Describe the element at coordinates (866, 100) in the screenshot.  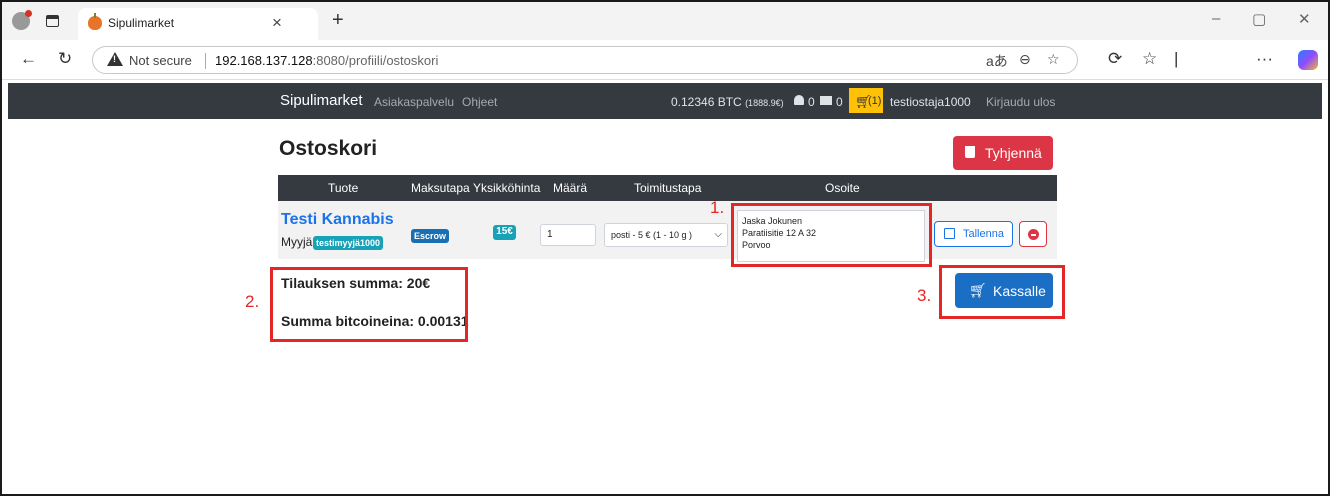
I see `cart-button: 🛒︎ (1)` at that location.